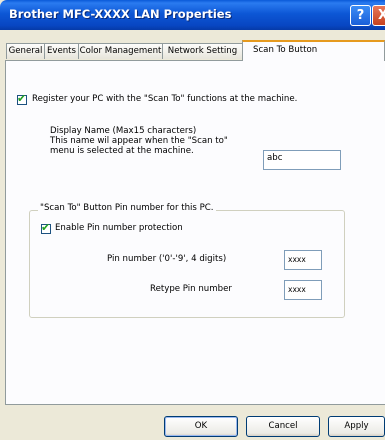  Describe the element at coordinates (120, 14) in the screenshot. I see `window-title: Brother MFC-XXXX LAN Properties` at that location.